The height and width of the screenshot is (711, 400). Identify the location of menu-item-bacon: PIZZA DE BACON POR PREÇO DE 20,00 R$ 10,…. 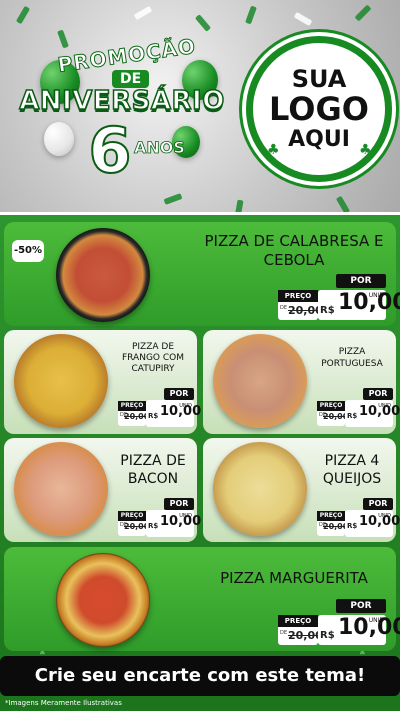
(102, 490).